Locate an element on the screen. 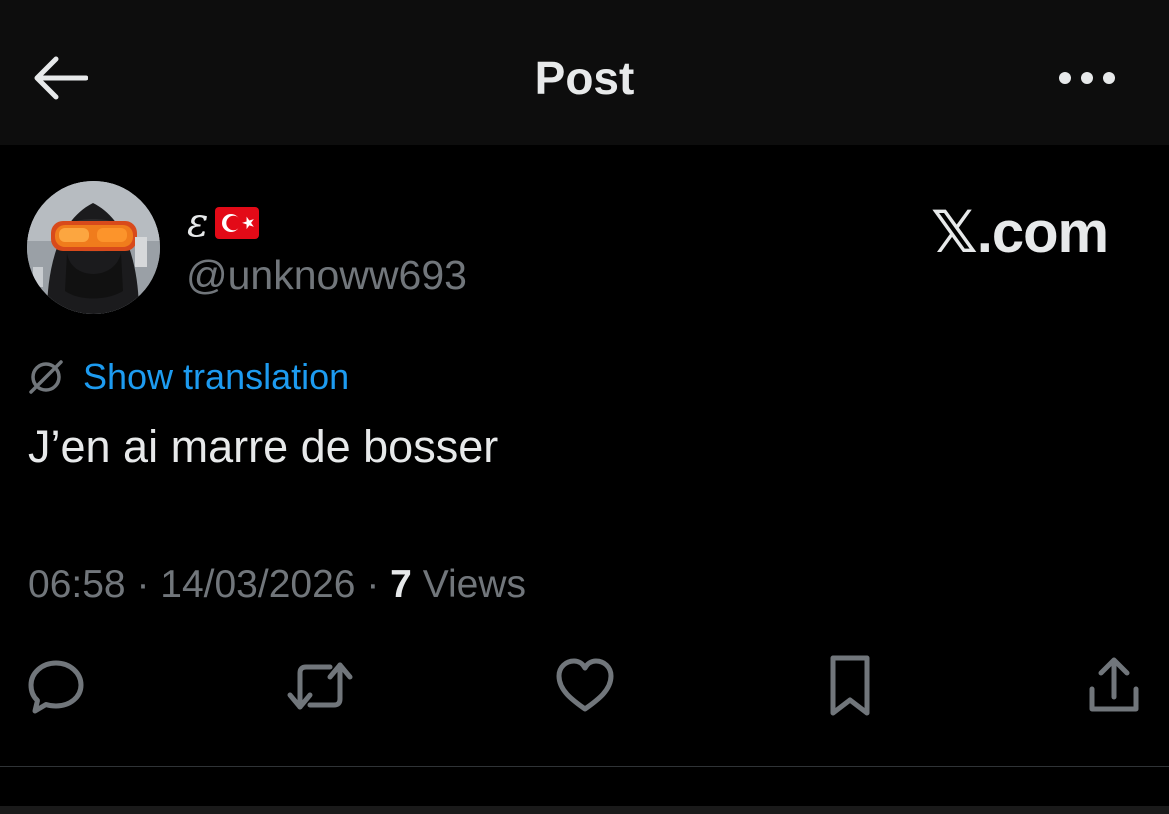 This screenshot has height=814, width=1169. bookmark-icon is located at coordinates (850, 685).